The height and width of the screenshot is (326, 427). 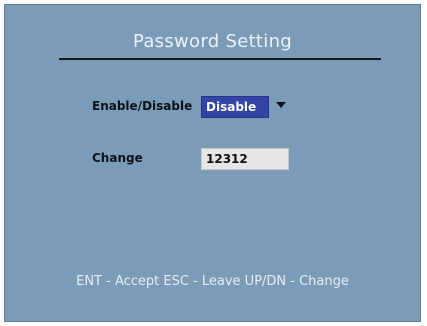 I want to click on change-label: Change, so click(x=117, y=158).